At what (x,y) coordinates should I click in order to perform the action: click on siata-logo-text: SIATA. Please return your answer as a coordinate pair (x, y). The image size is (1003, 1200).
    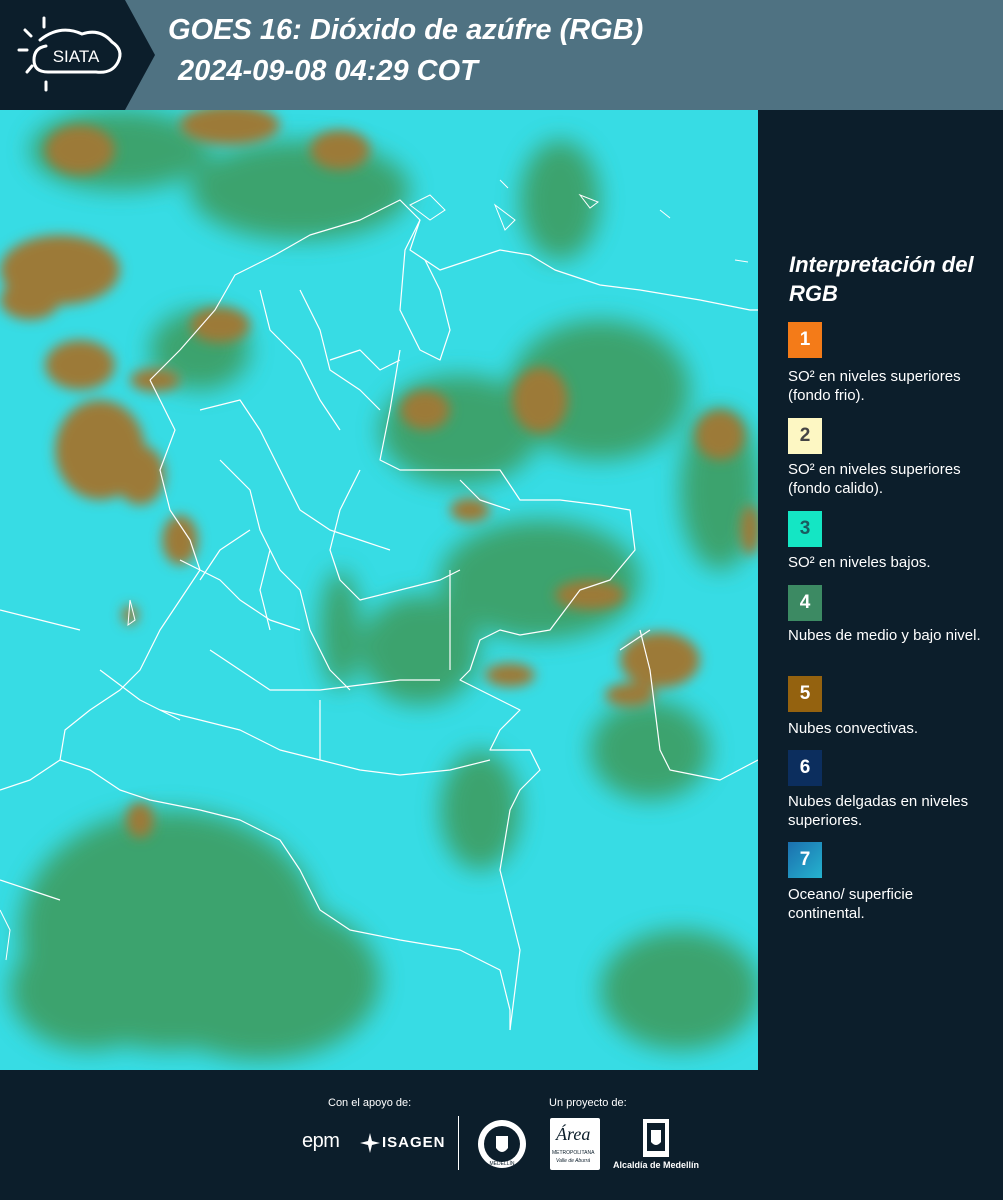
    Looking at the image, I should click on (76, 56).